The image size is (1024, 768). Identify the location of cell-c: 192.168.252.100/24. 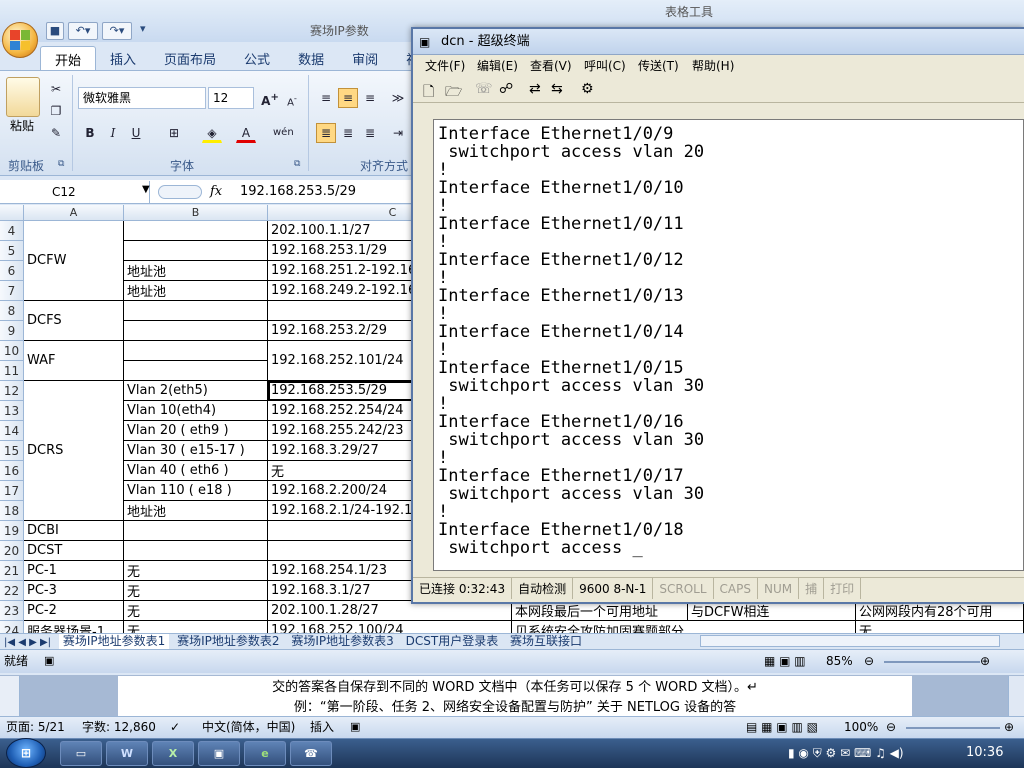
(390, 627).